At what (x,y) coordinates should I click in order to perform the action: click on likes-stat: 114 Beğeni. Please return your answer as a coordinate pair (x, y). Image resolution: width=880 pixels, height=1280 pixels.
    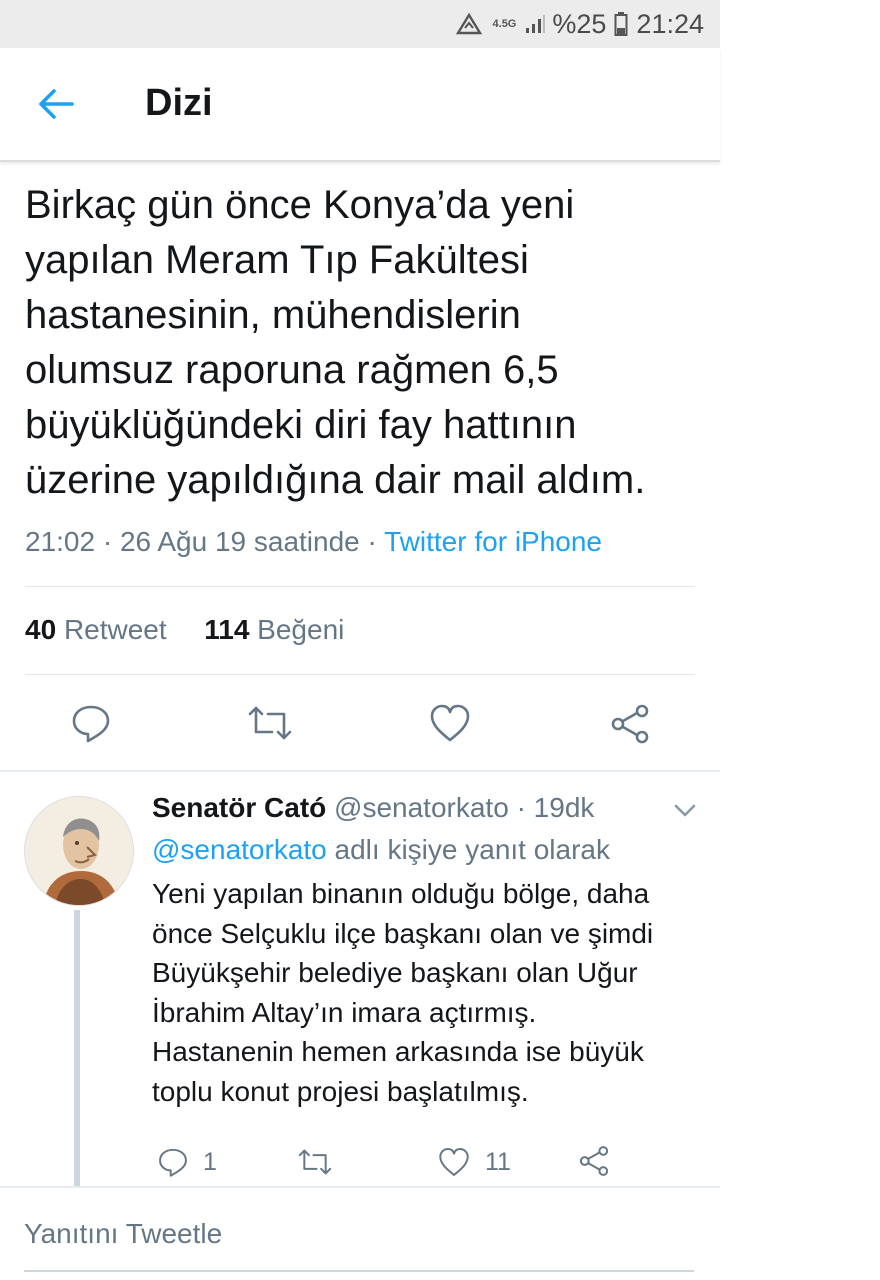
    Looking at the image, I should click on (274, 629).